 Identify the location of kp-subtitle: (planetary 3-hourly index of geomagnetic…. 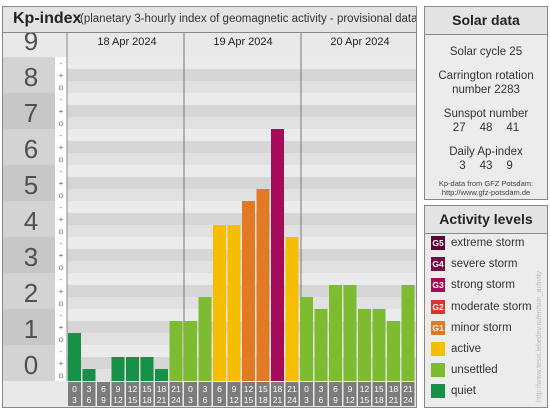
(248, 19).